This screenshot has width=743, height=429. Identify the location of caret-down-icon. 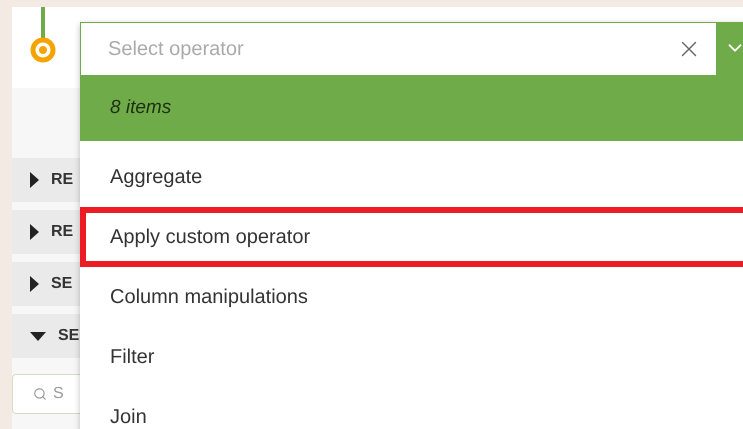
(38, 336).